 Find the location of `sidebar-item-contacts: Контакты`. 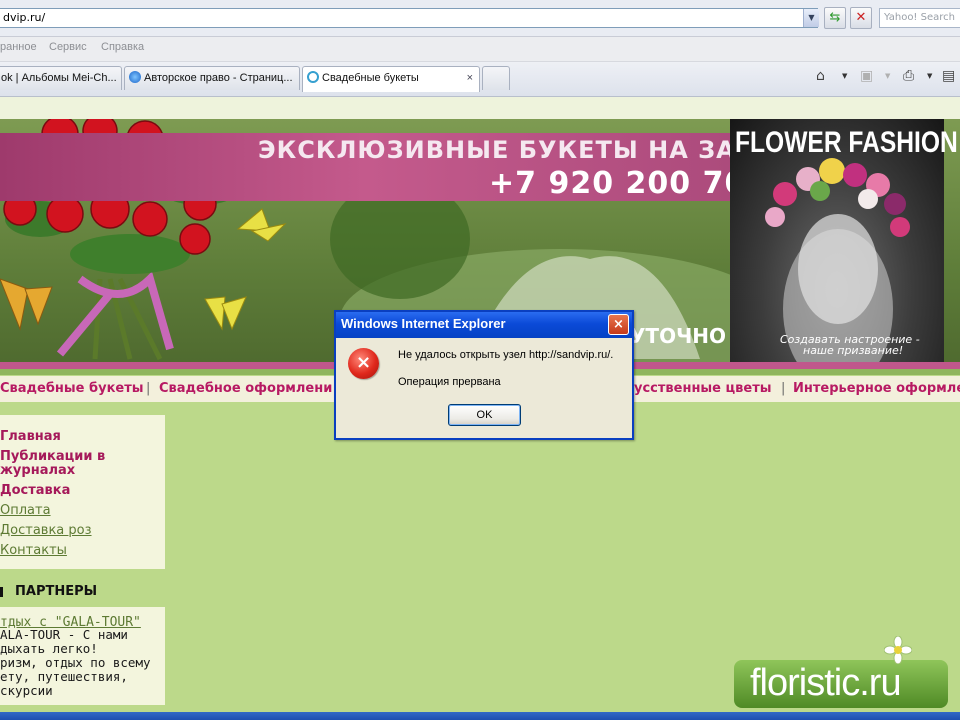

sidebar-item-contacts: Контакты is located at coordinates (33, 551).